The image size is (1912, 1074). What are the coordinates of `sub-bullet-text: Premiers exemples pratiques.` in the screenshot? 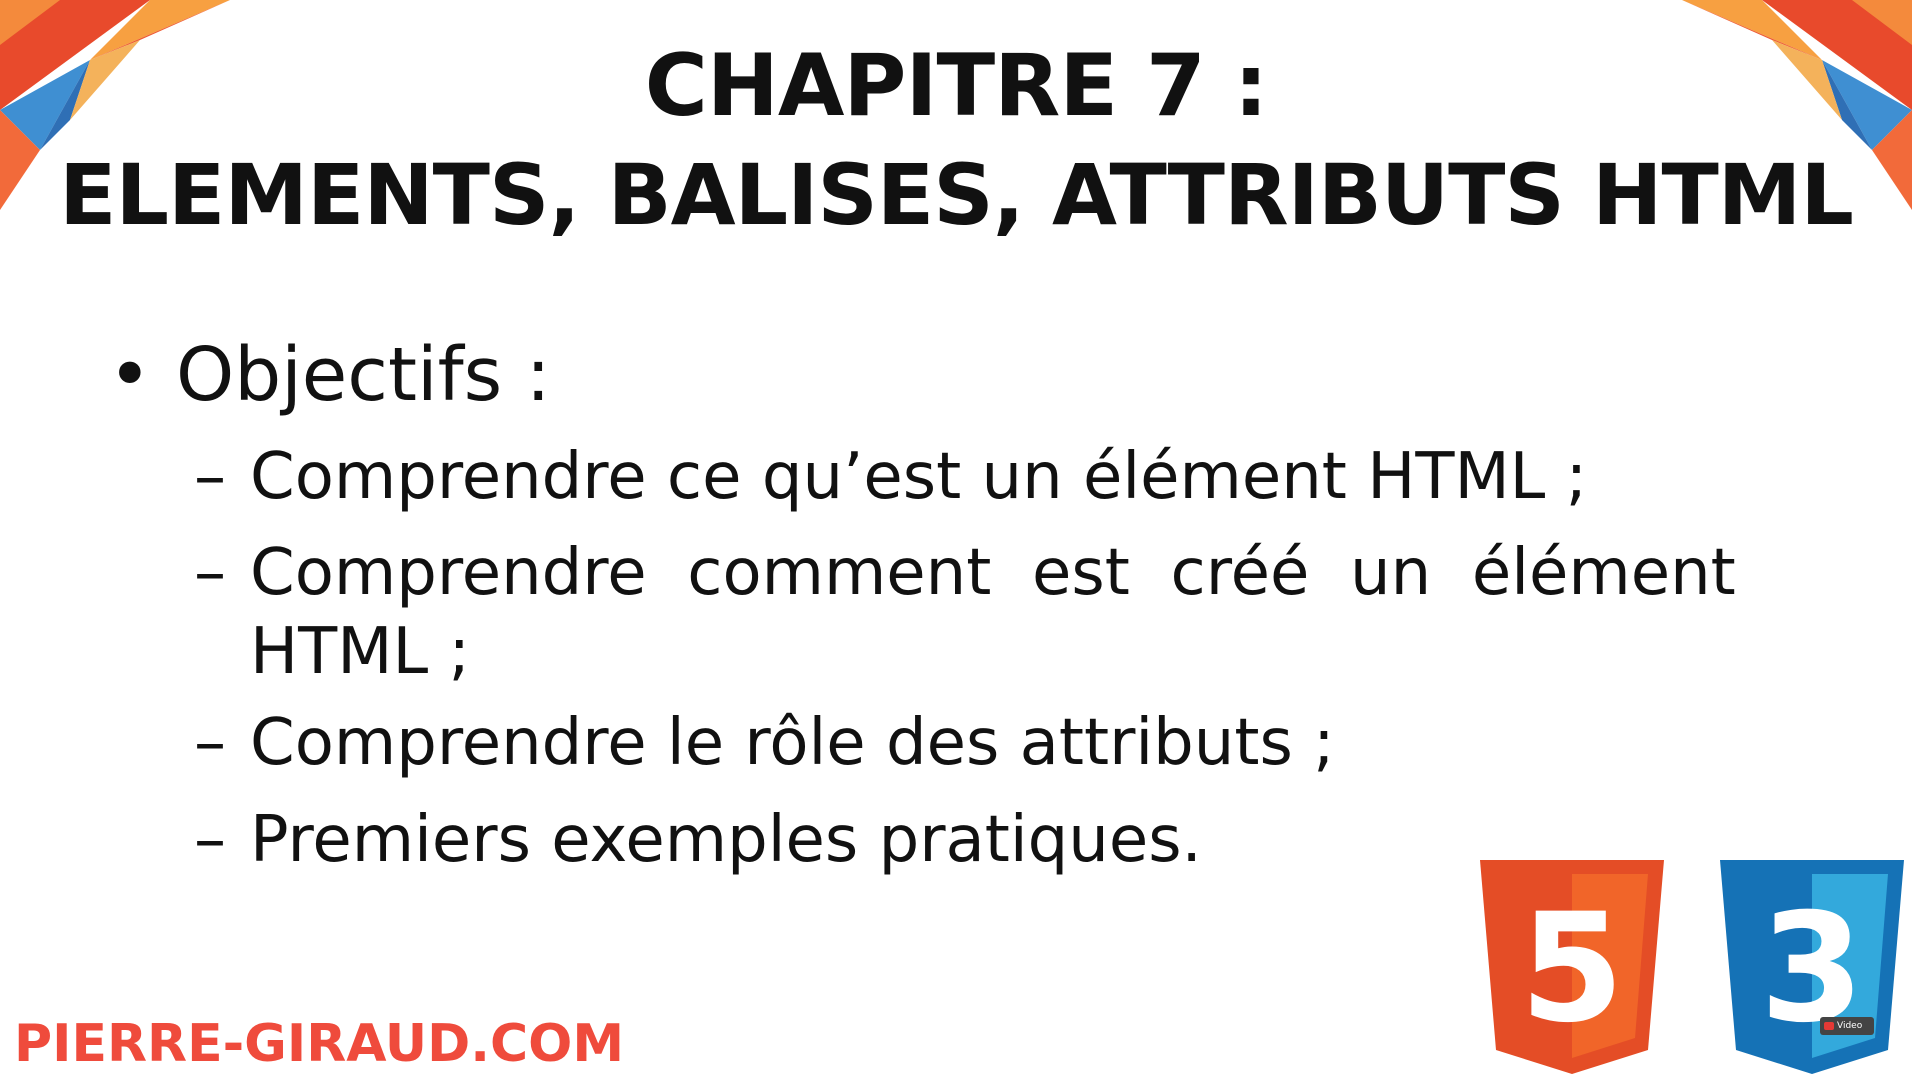 It's located at (726, 840).